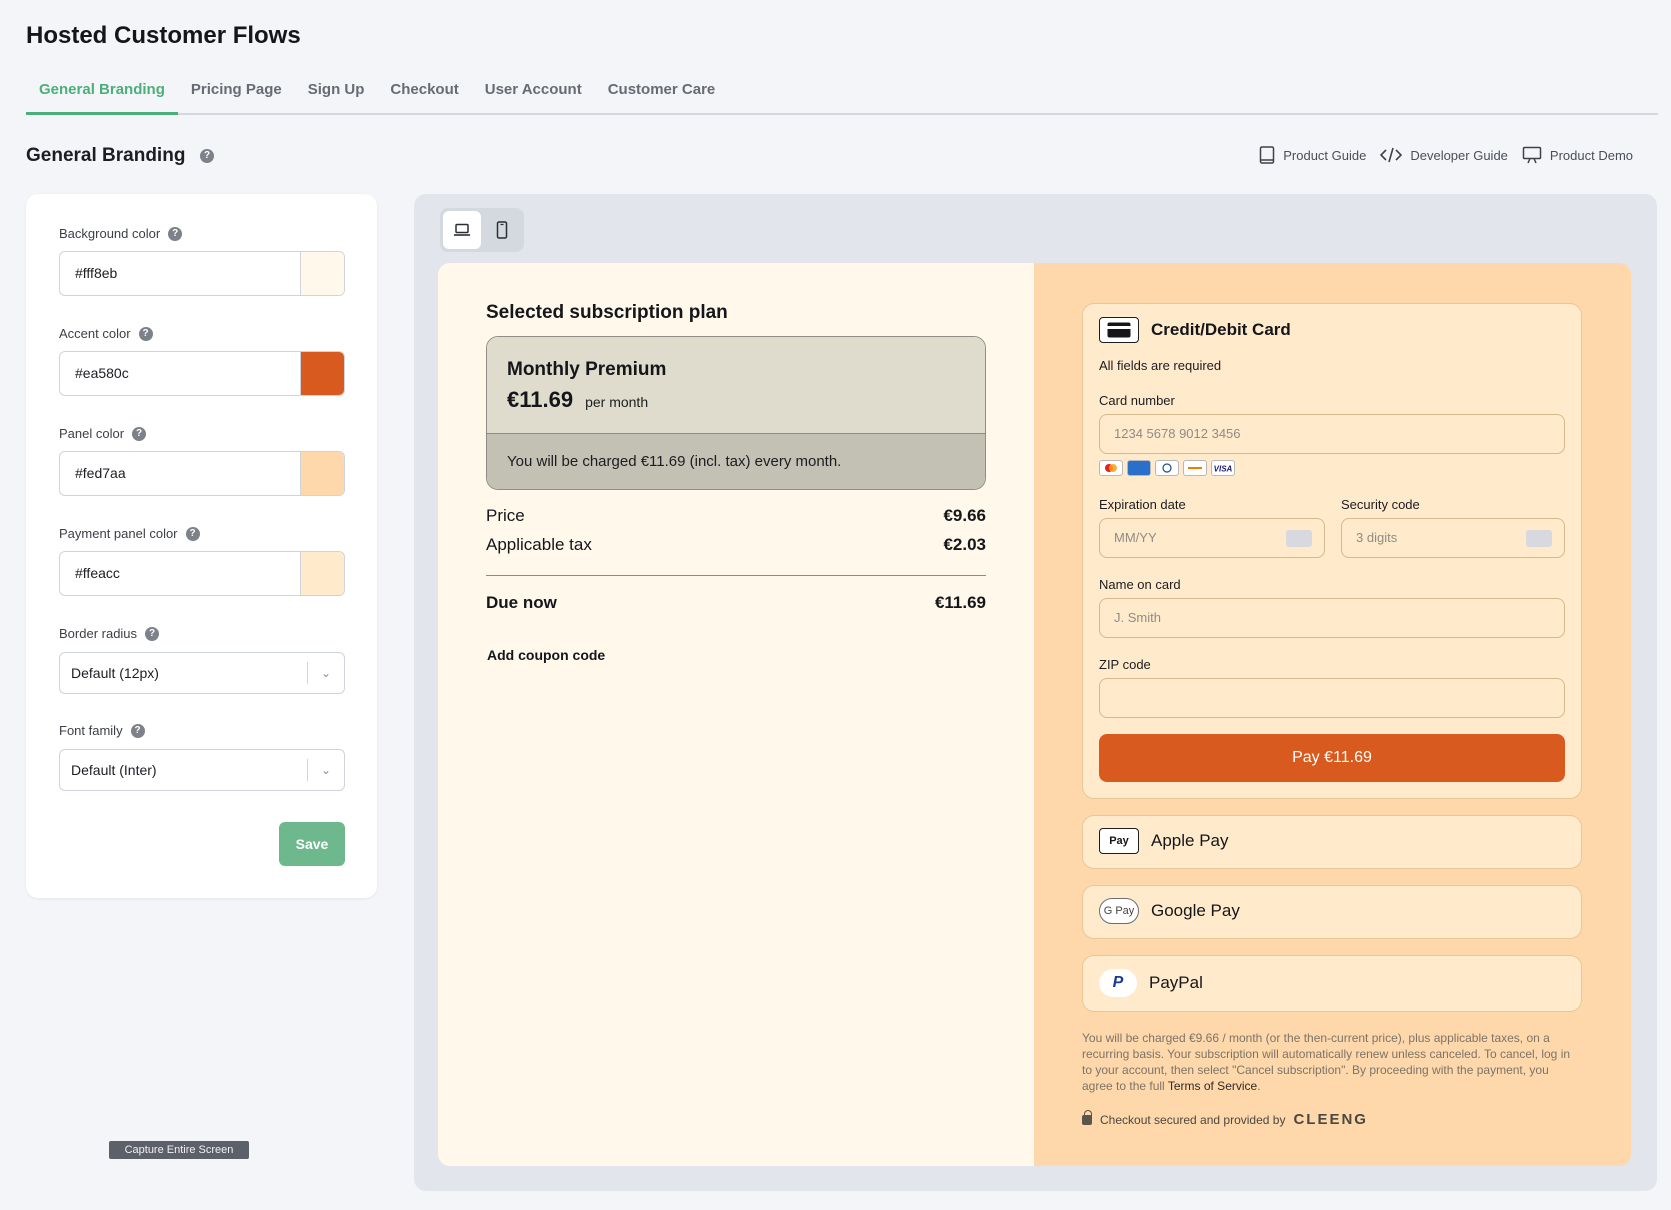 The image size is (1671, 1210). I want to click on accent-color-label: Accent color ?, so click(106, 333).